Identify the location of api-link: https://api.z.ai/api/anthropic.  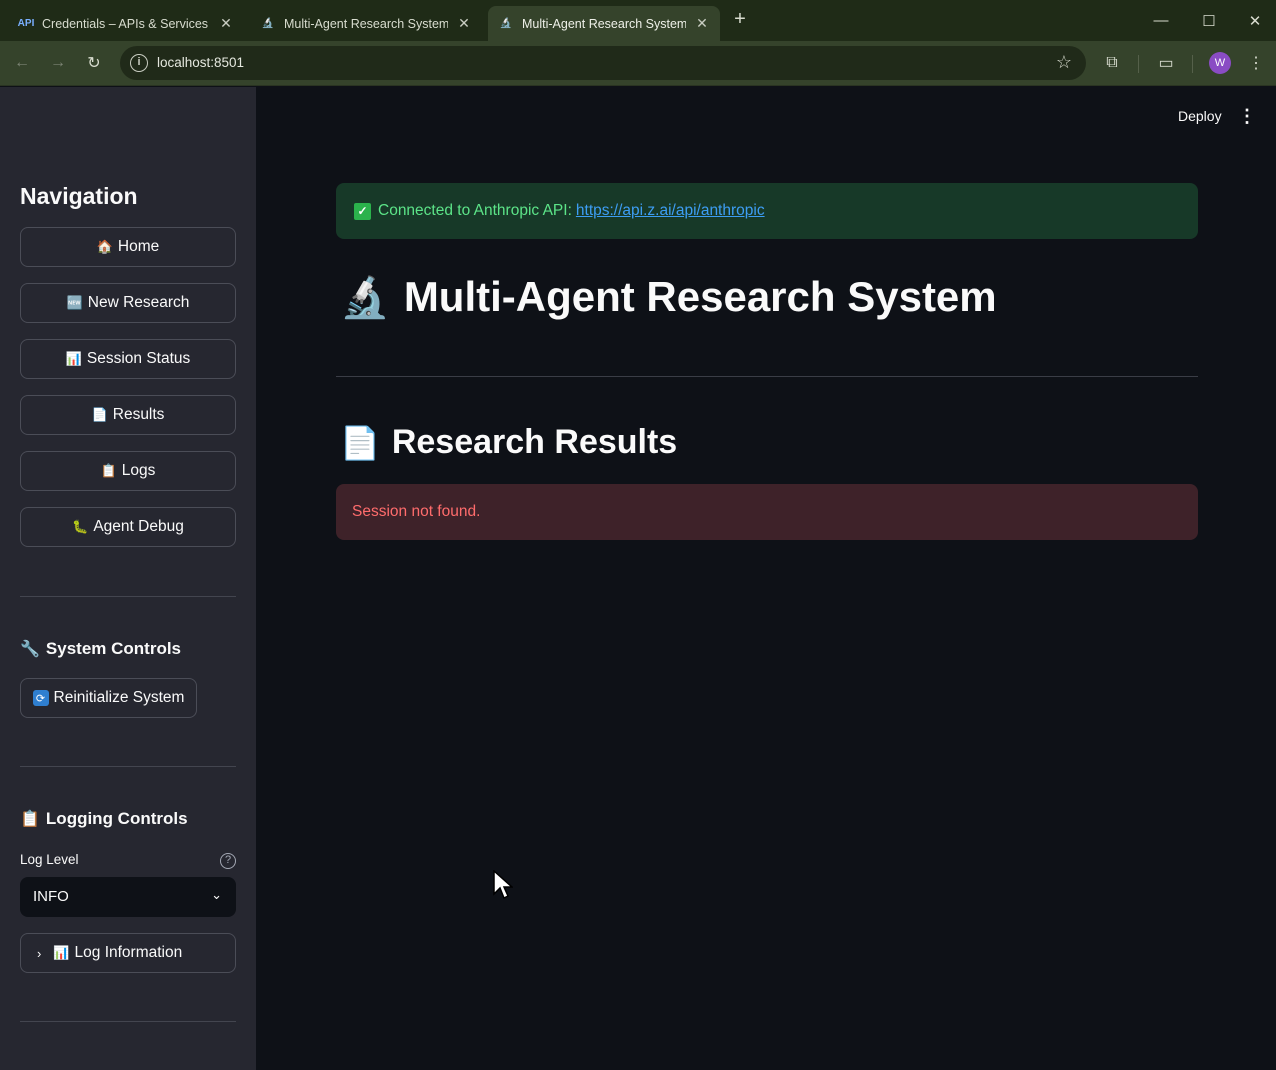
(670, 211).